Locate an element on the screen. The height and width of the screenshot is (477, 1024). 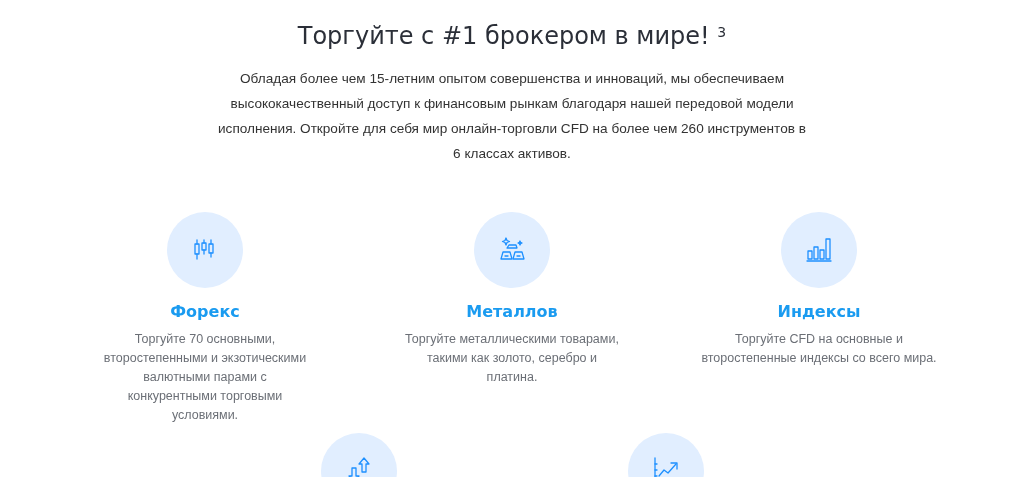
feature-title: Форекс is located at coordinates (205, 312).